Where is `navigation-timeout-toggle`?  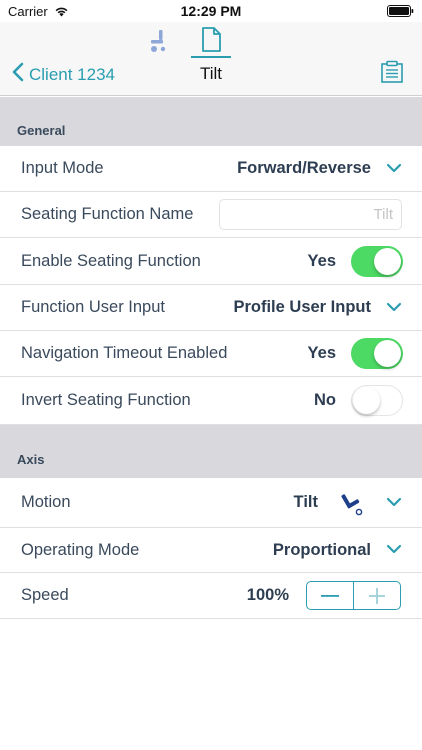
navigation-timeout-toggle is located at coordinates (377, 353).